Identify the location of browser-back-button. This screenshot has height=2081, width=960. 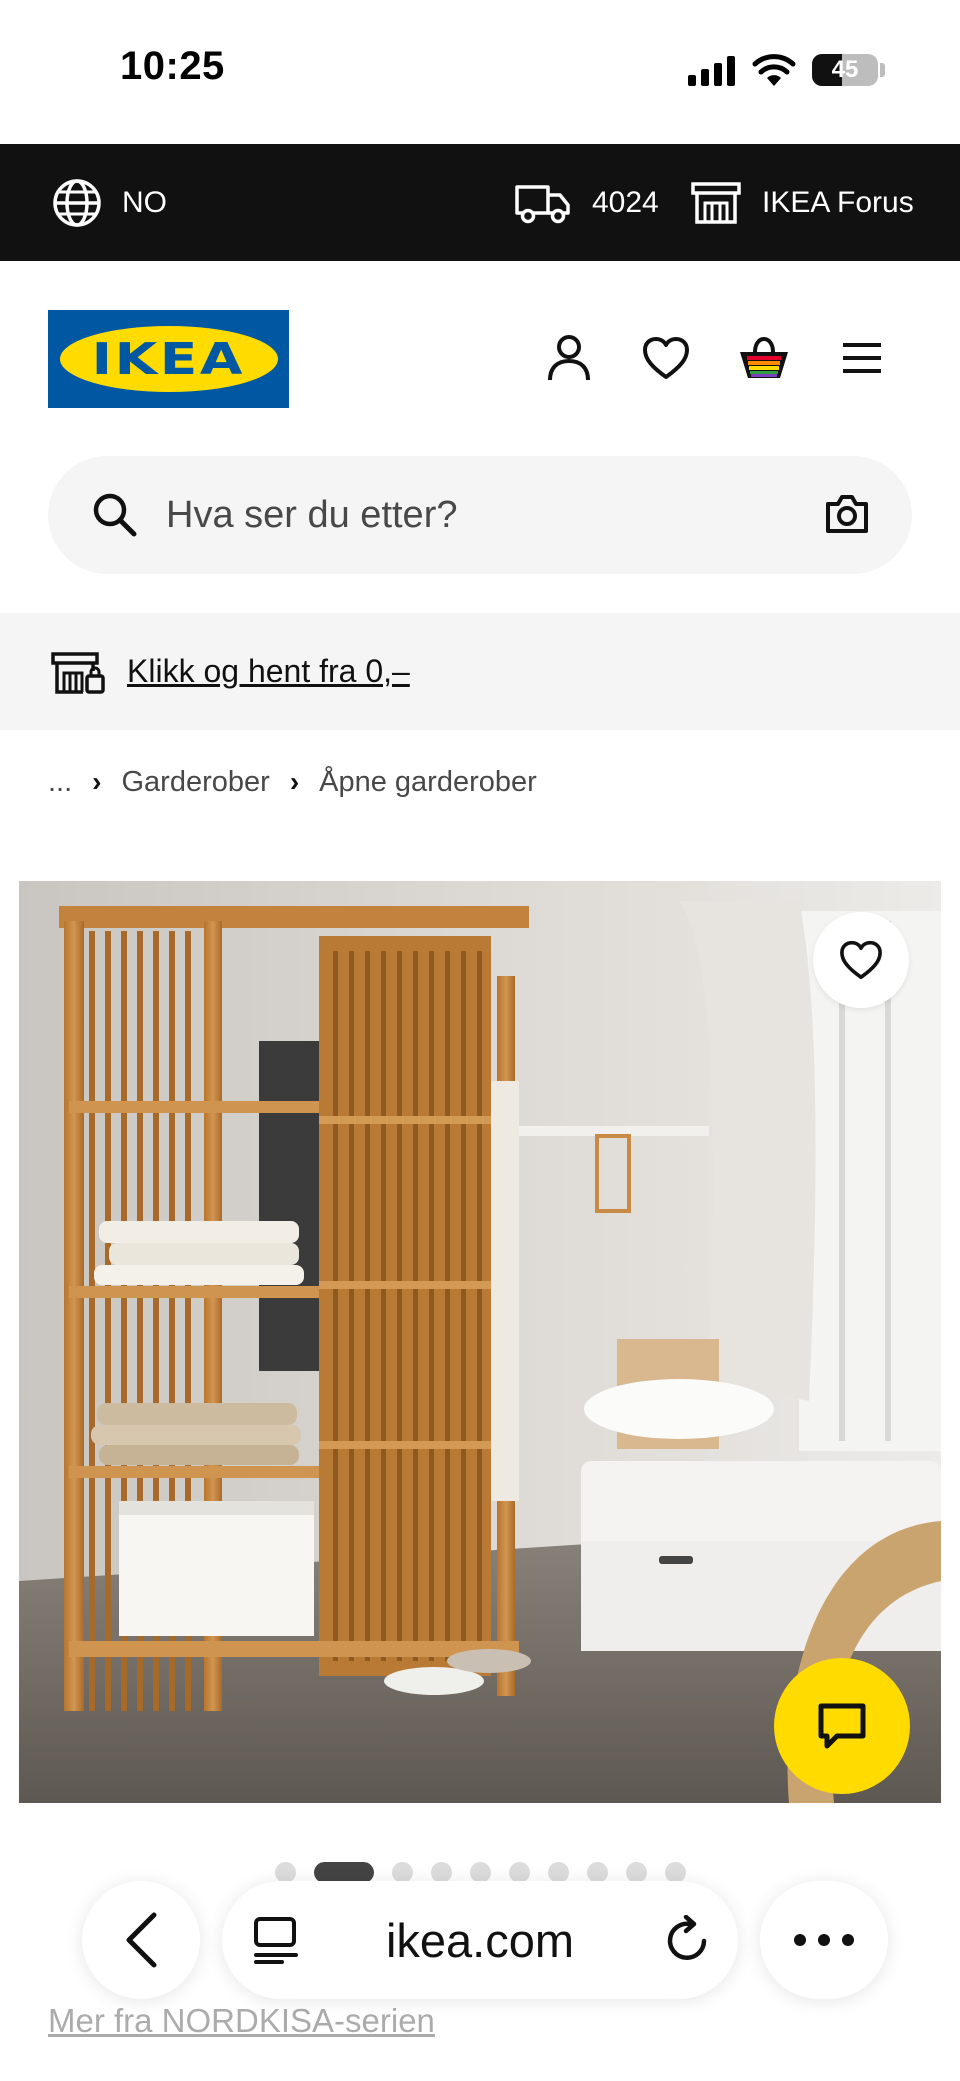
(141, 1940).